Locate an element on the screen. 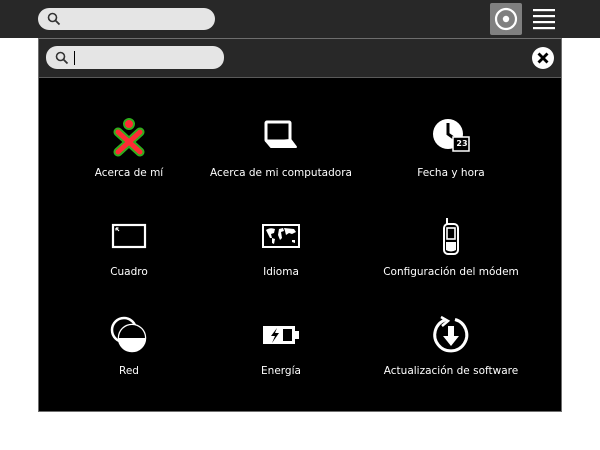 Image resolution: width=600 pixels, height=450 pixels. item-modem-config: Configuración del módem is located at coordinates (451, 256).